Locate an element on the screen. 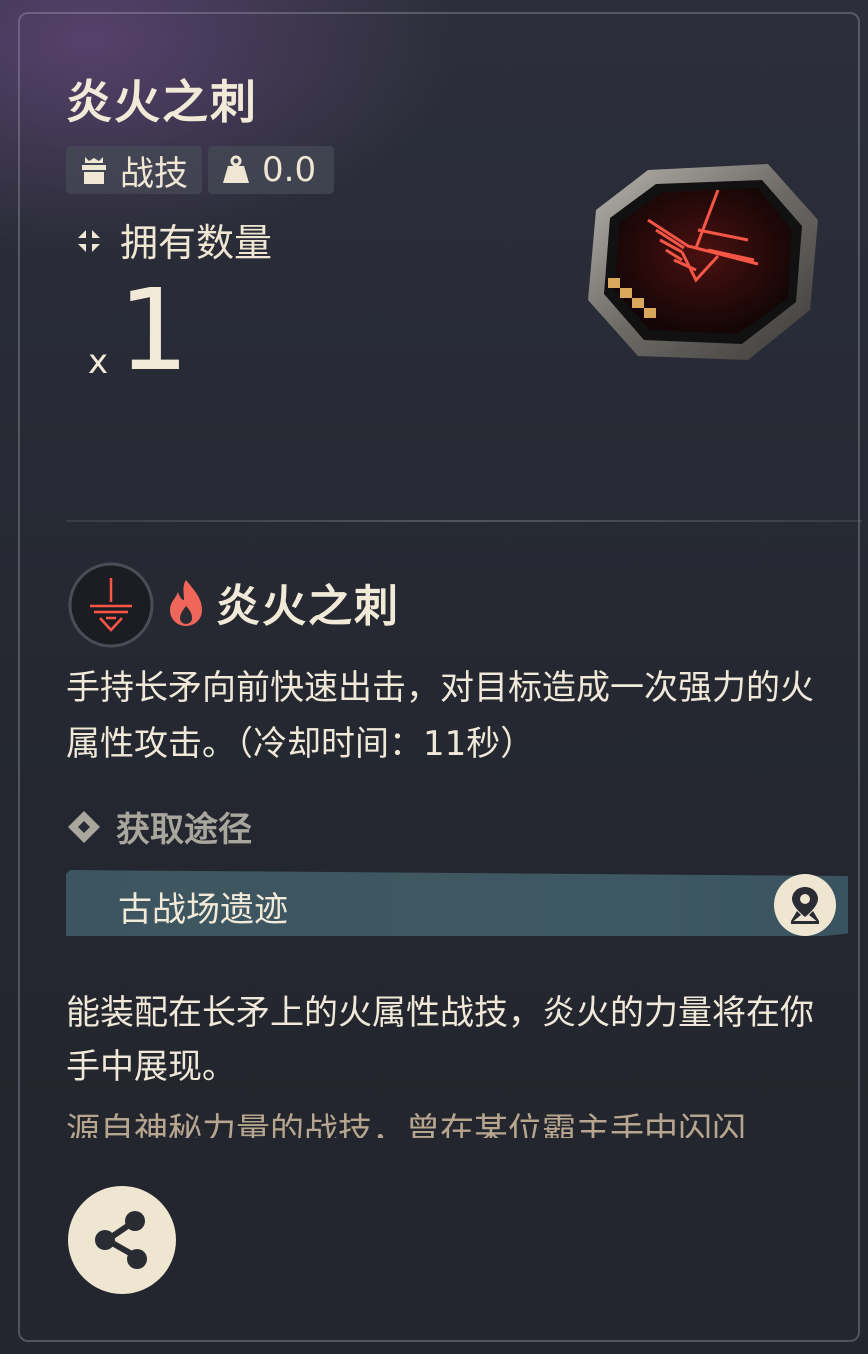  map-pin-icon is located at coordinates (805, 905).